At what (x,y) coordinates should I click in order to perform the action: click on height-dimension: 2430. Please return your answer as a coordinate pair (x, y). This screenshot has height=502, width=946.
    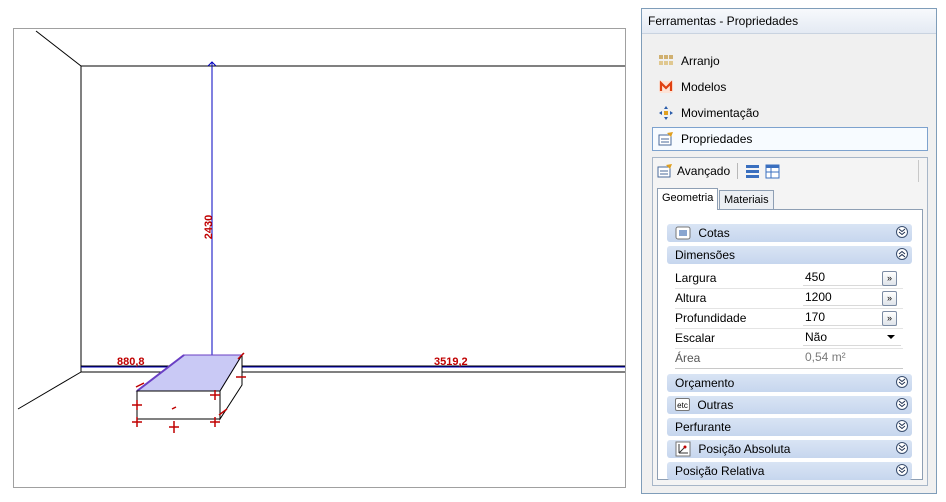
    Looking at the image, I should click on (210, 209).